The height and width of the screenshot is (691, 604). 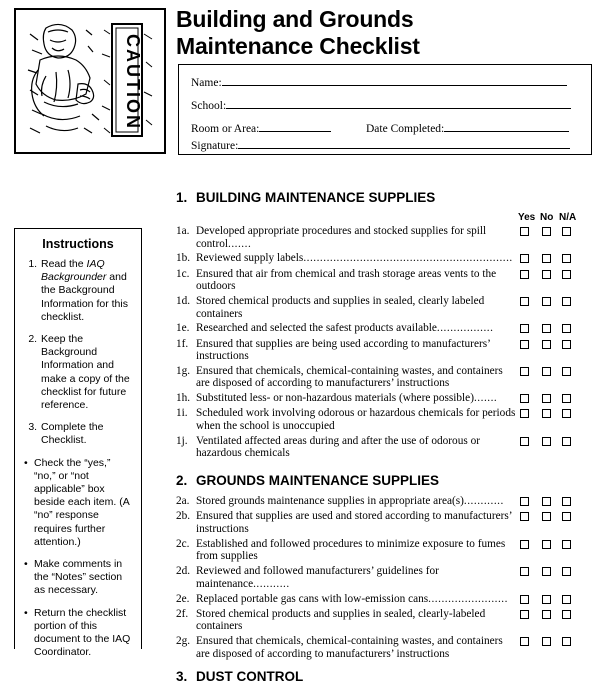 What do you see at coordinates (404, 143) in the screenshot?
I see `signature-input` at bounding box center [404, 143].